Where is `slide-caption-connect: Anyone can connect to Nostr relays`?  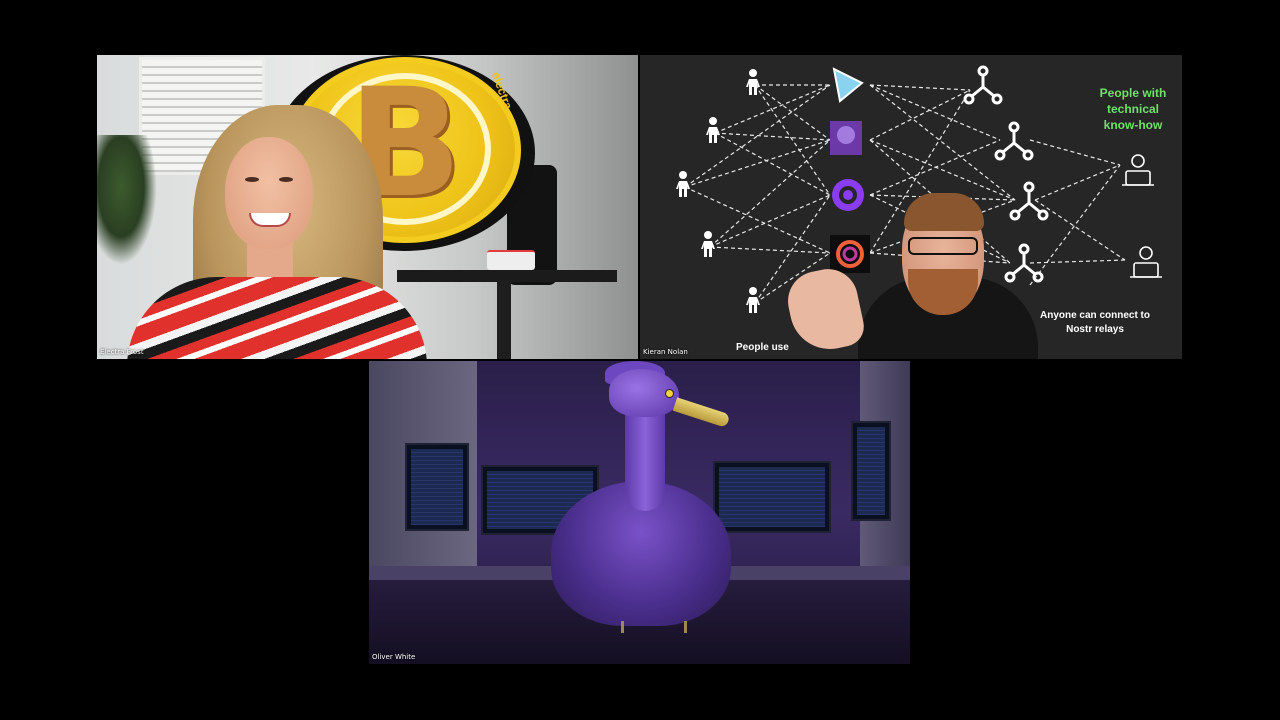 slide-caption-connect: Anyone can connect to Nostr relays is located at coordinates (1094, 322).